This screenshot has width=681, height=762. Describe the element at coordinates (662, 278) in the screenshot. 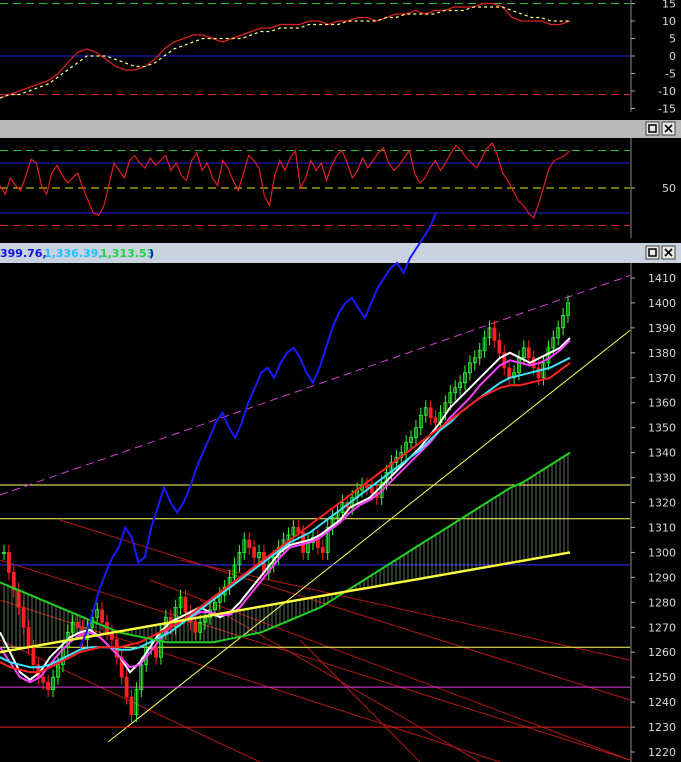

I see `price-tick-label-0: 1410` at that location.